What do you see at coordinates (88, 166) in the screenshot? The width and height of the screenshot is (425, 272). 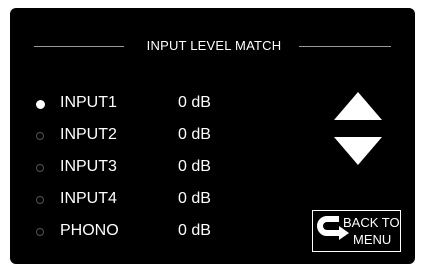 I see `input-label: INPUT3` at bounding box center [88, 166].